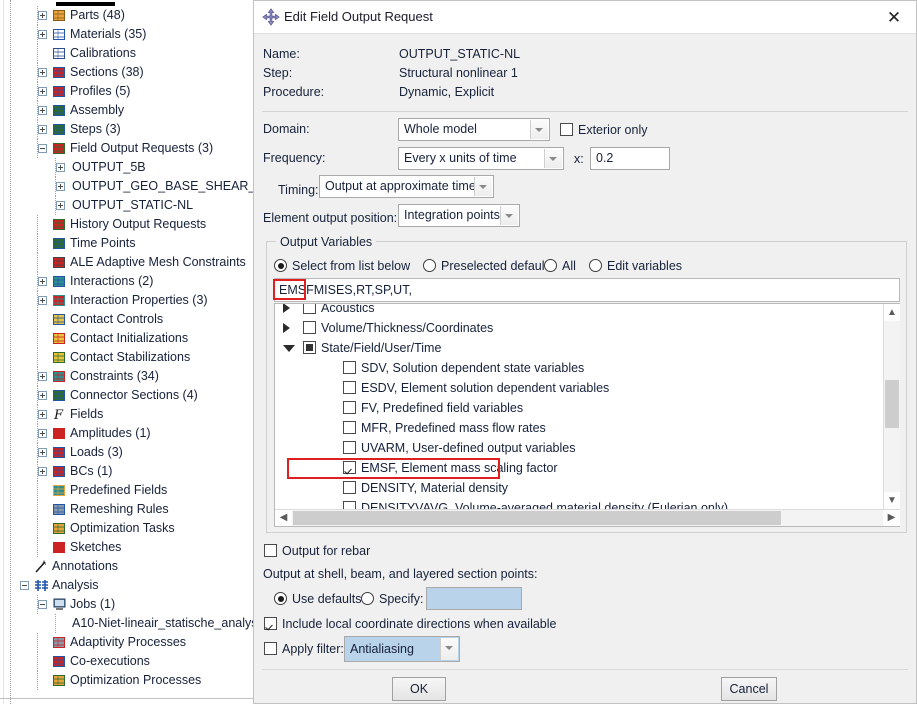 The height and width of the screenshot is (704, 917). Describe the element at coordinates (630, 158) in the screenshot. I see `x-value-input: 0.2` at that location.